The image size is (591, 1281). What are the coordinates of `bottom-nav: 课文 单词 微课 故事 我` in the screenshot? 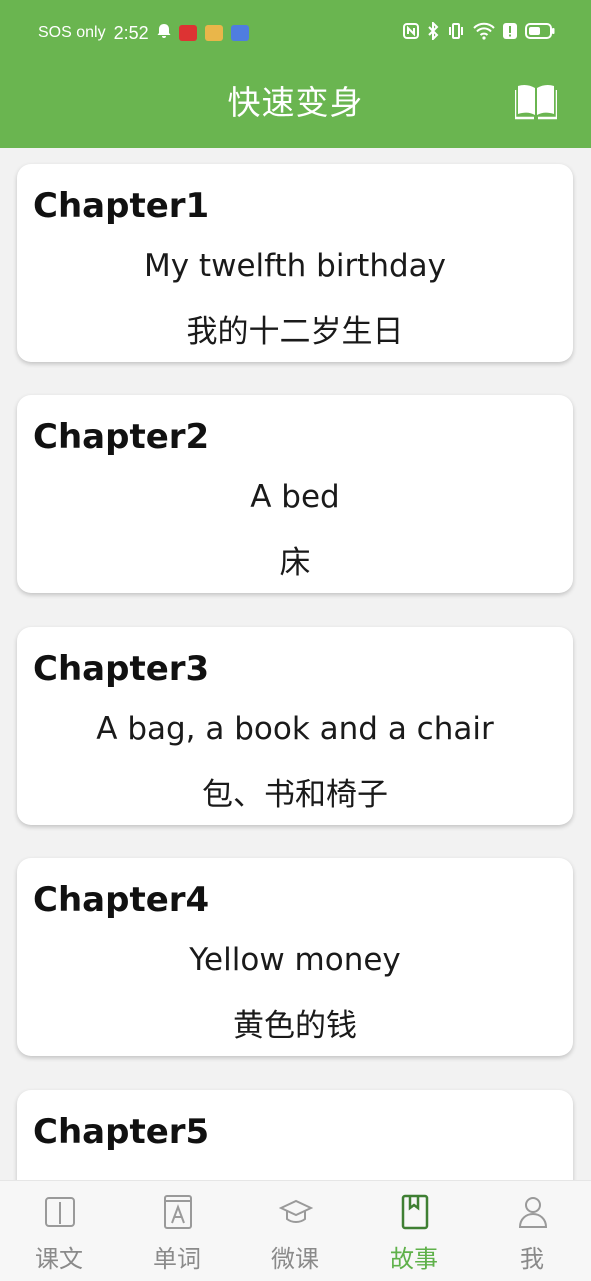 It's located at (295, 1230).